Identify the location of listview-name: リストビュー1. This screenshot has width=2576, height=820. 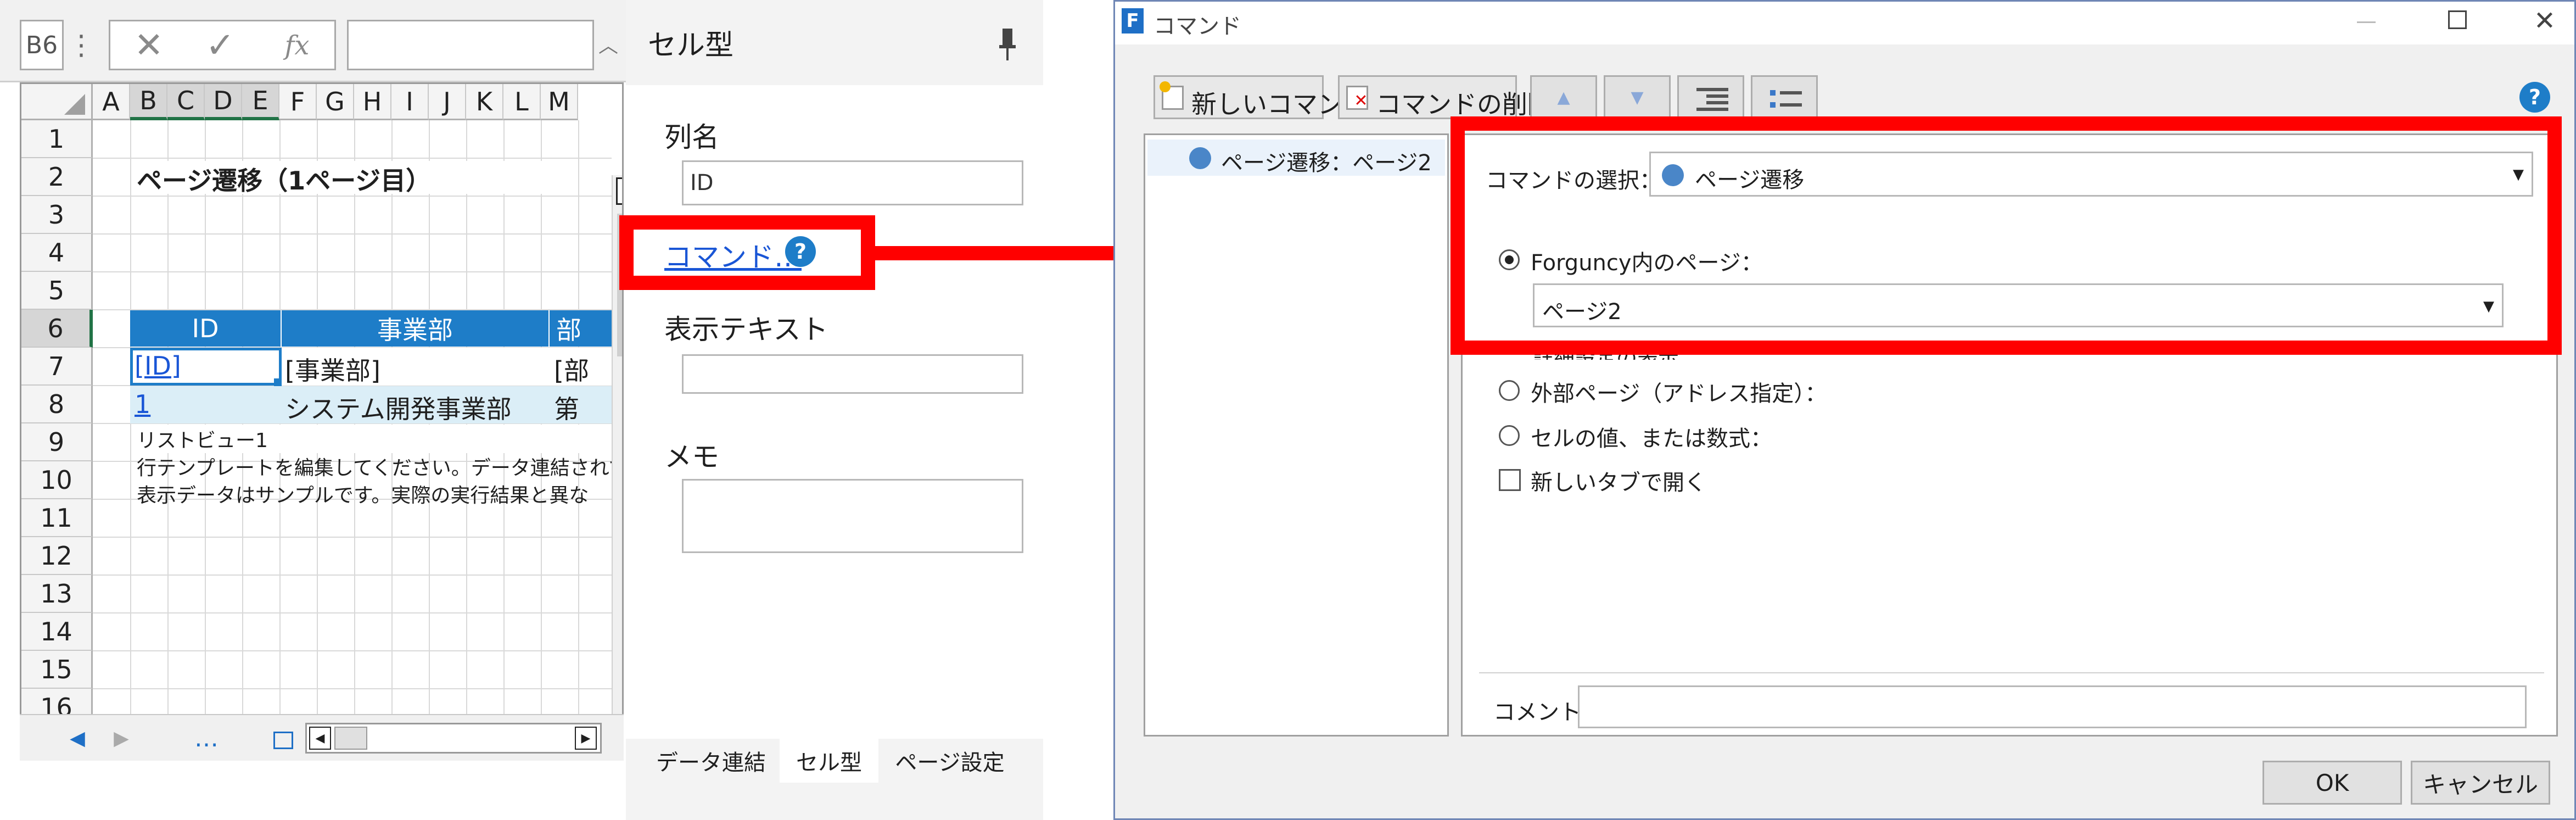
(375, 439).